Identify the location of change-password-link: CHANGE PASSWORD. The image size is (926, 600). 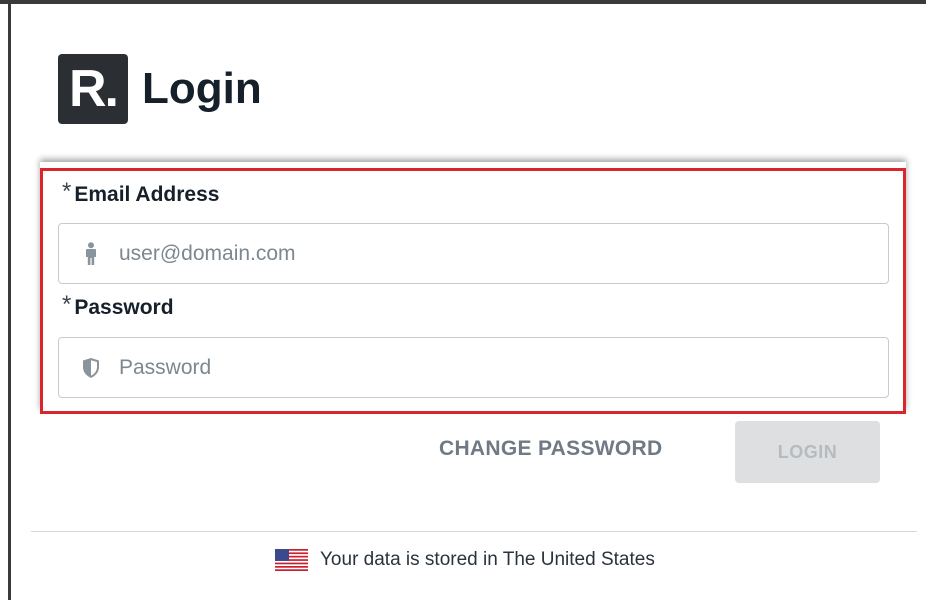
(550, 449).